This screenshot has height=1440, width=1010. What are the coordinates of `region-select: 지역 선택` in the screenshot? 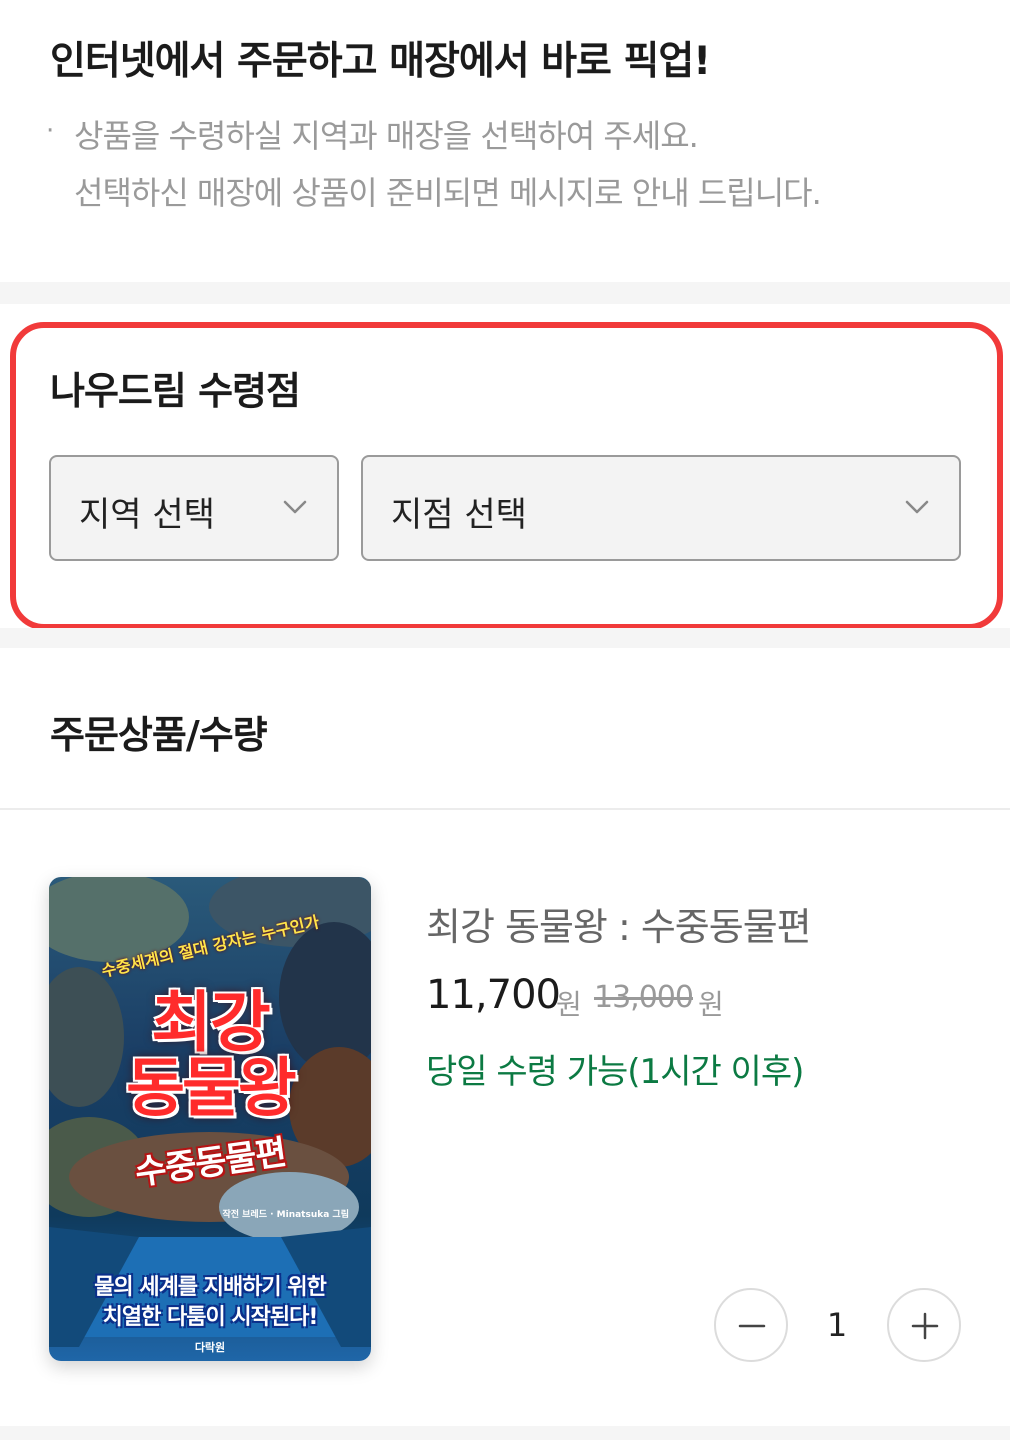 It's located at (194, 508).